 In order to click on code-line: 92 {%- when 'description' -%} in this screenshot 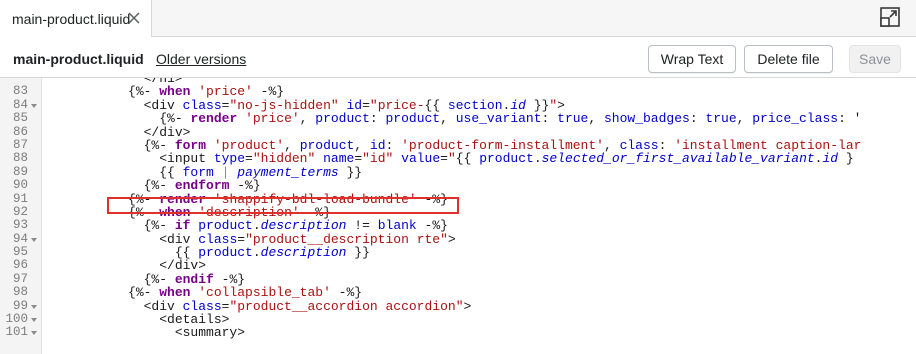, I will do `click(458, 212)`.